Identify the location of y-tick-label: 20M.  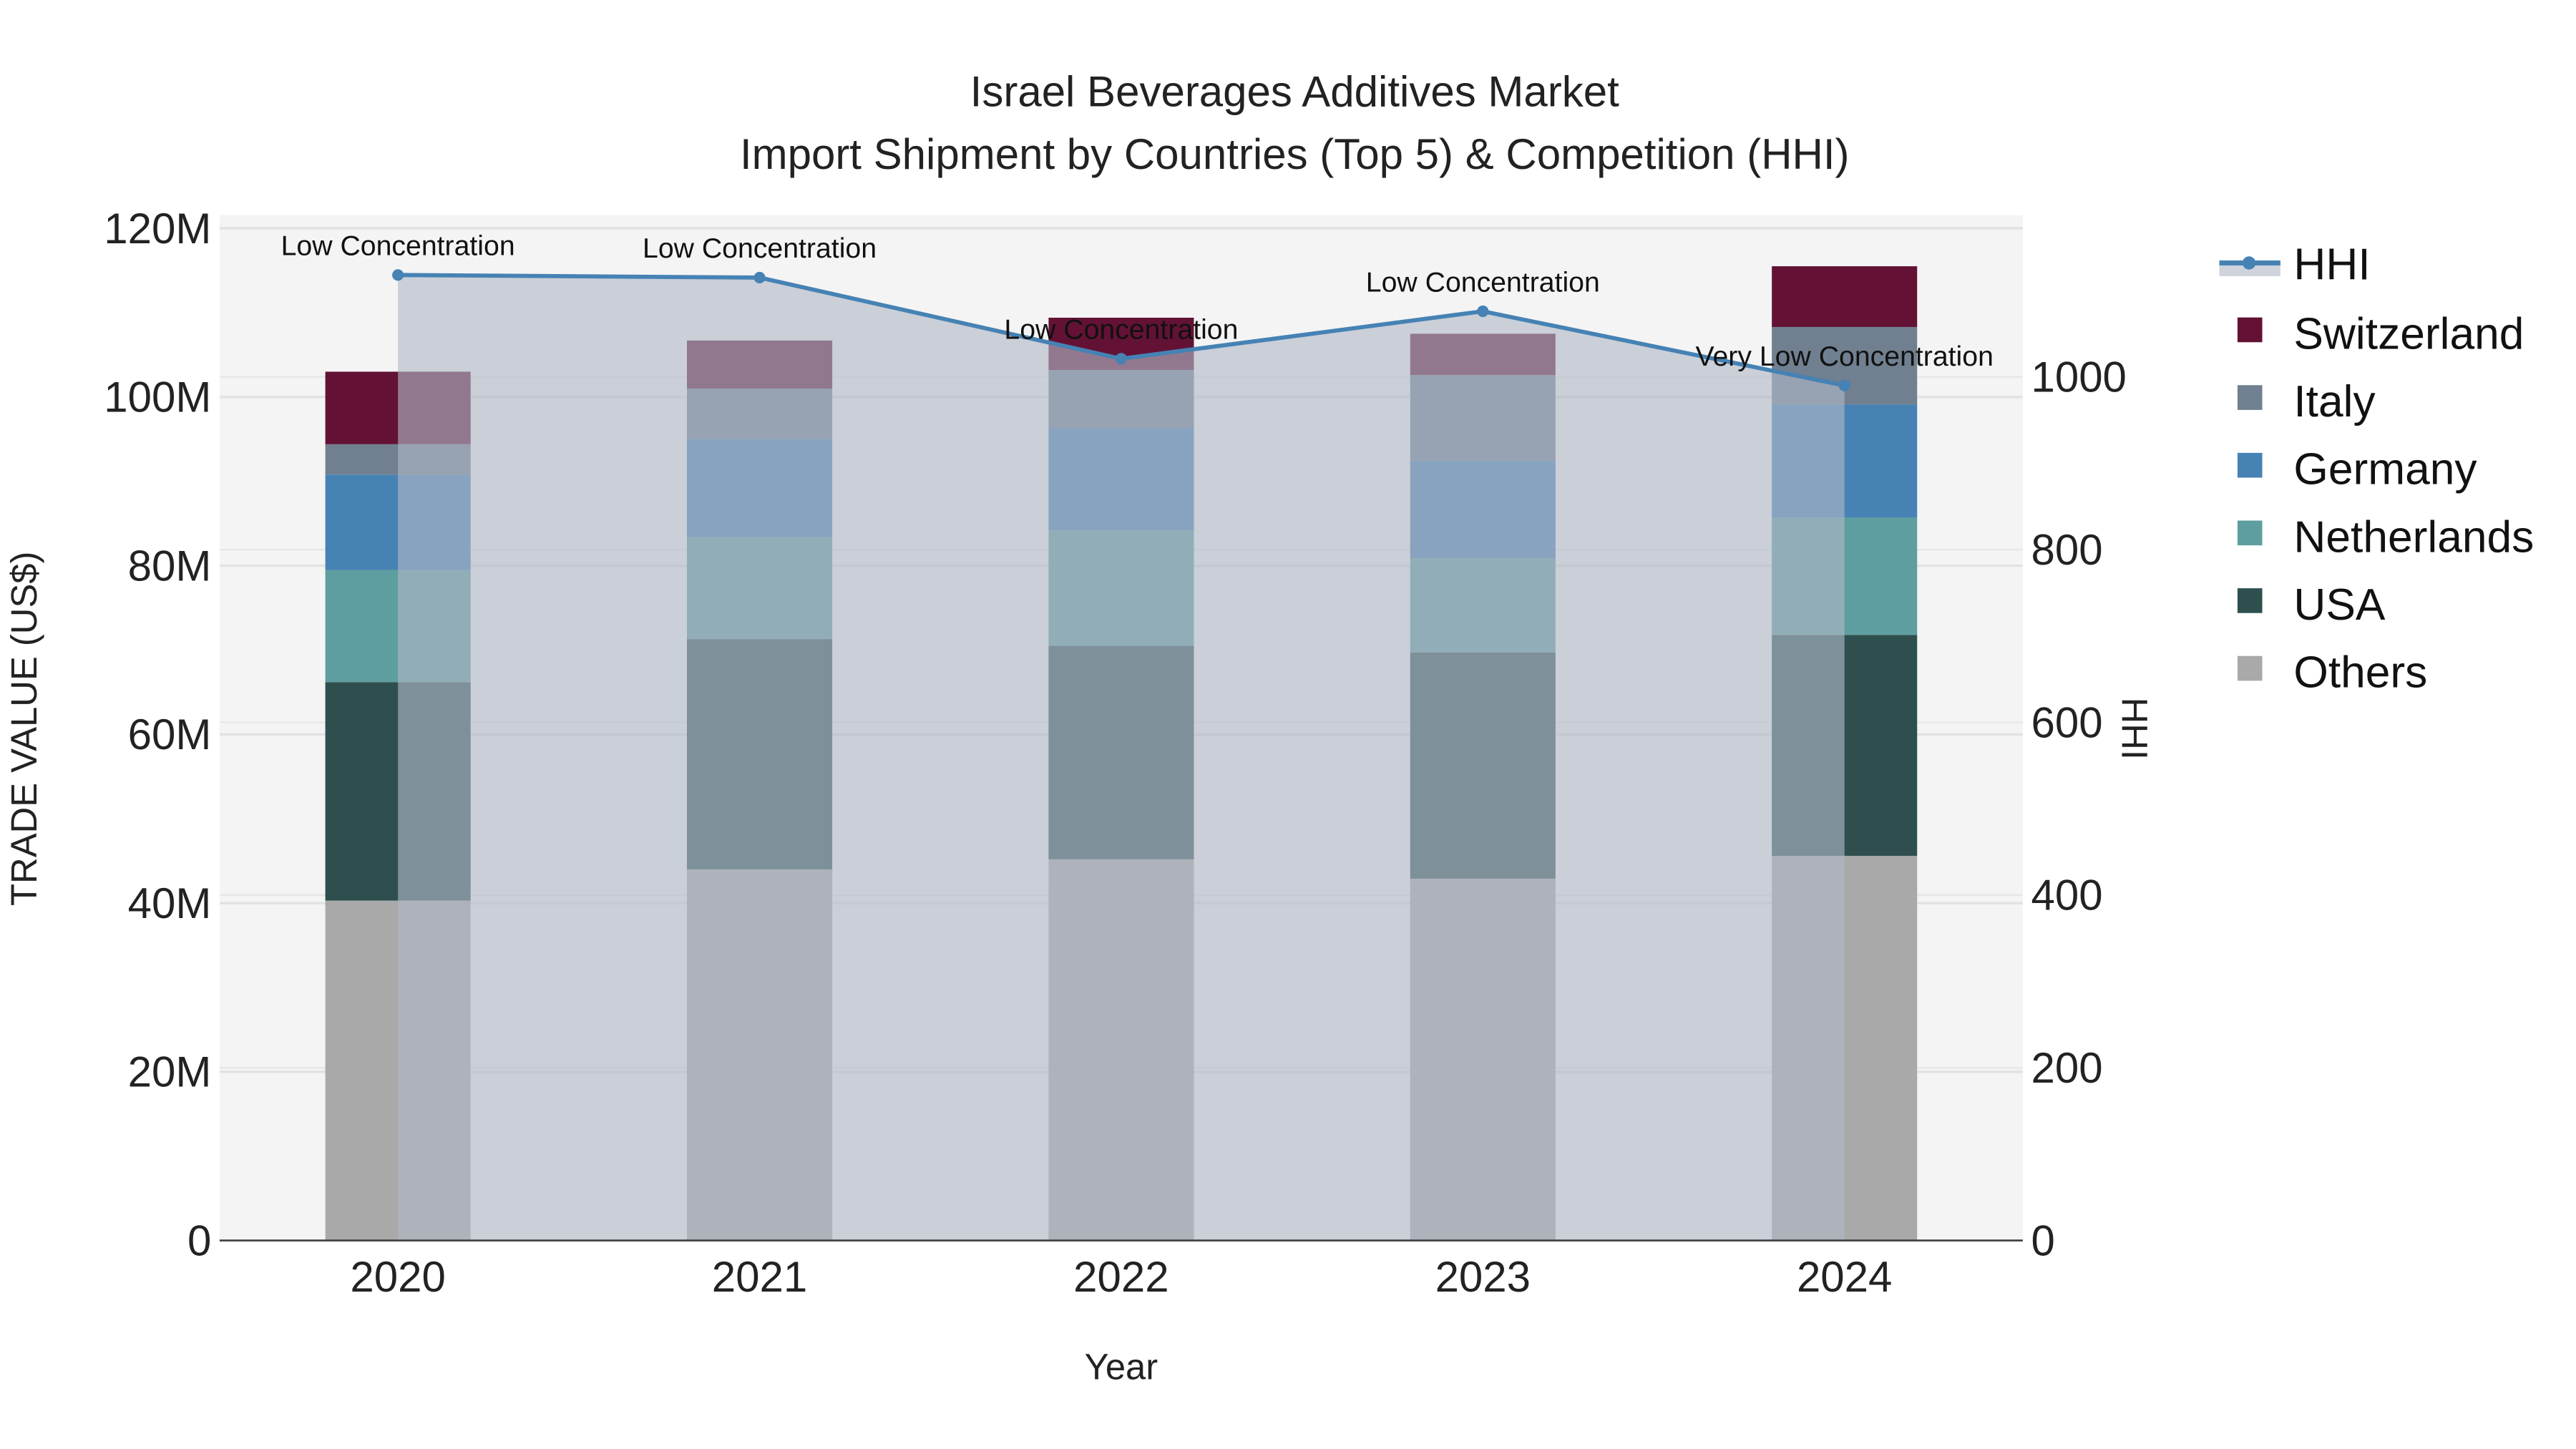
(170, 1072).